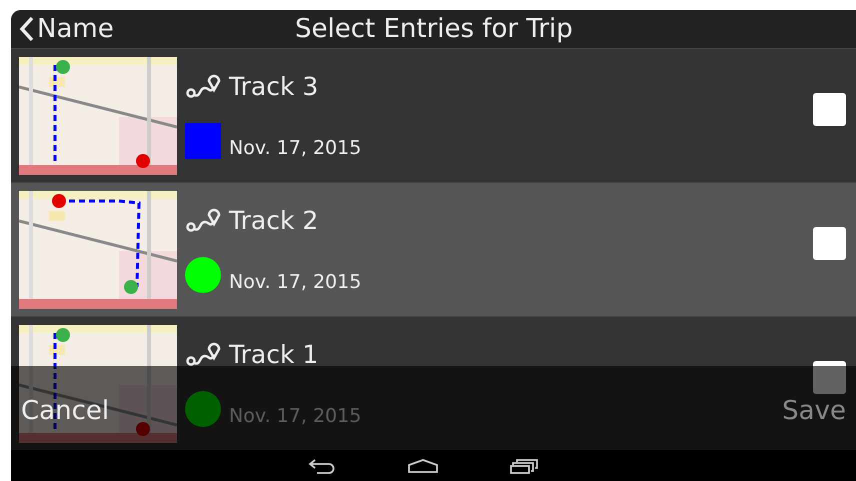  I want to click on entry-name: Track 3, so click(273, 86).